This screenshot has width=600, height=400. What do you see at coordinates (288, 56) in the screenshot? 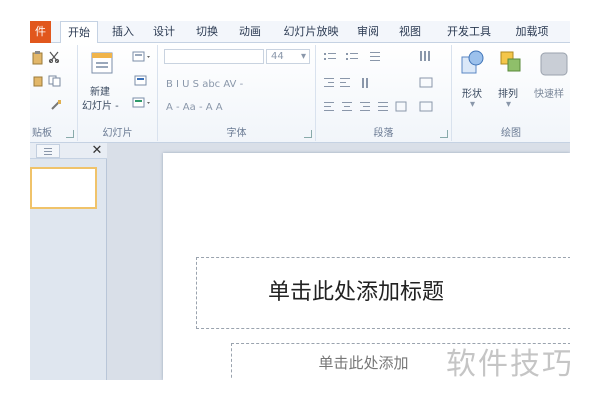
I see `font-size-combo: 44 ▾` at bounding box center [288, 56].